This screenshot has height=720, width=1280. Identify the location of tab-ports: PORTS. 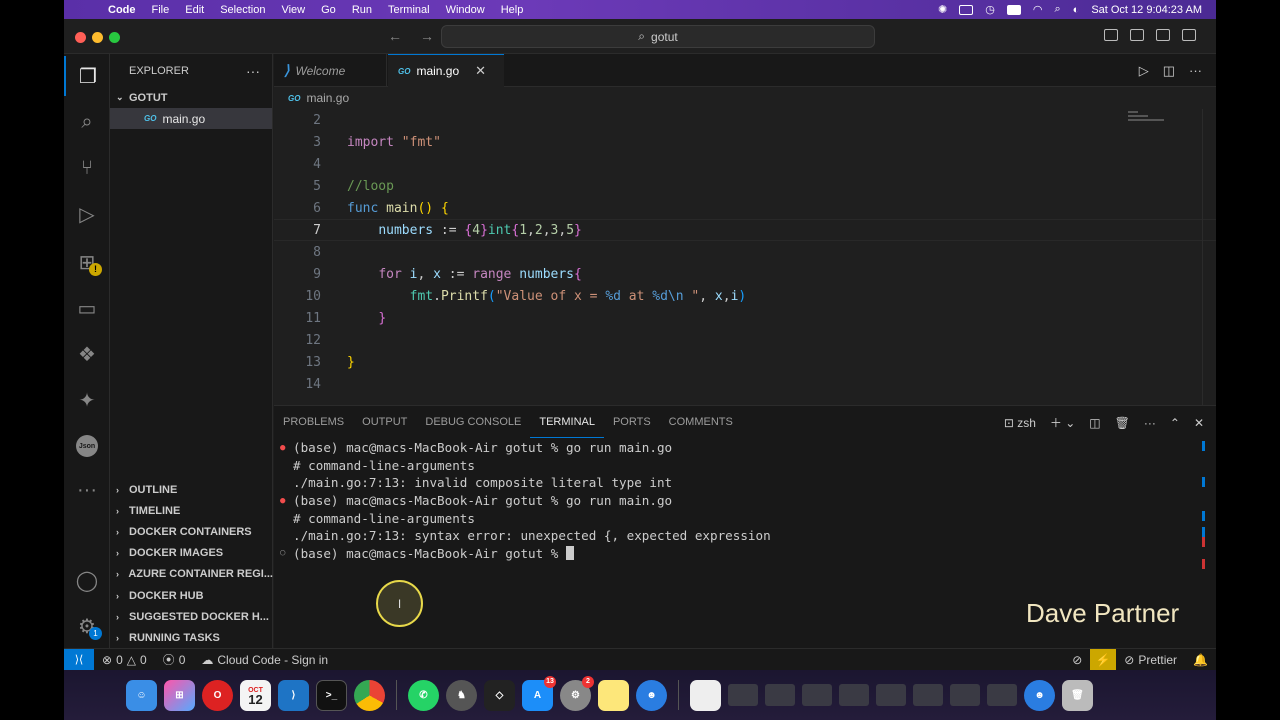
(632, 422).